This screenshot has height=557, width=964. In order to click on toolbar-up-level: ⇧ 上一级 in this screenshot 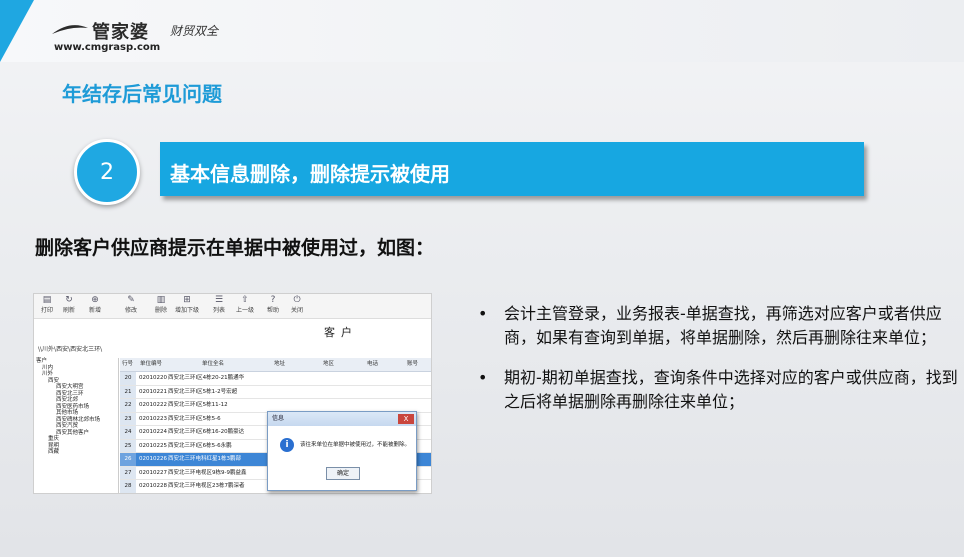, I will do `click(245, 304)`.